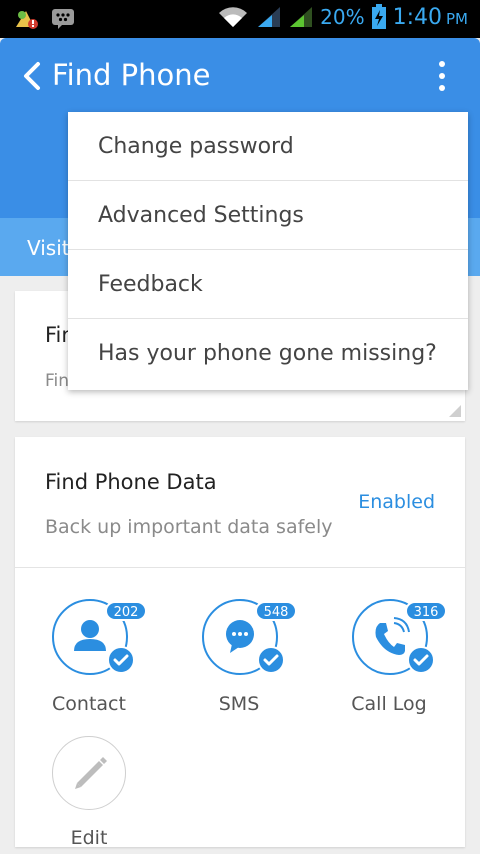  Describe the element at coordinates (126, 611) in the screenshot. I see `contact-count-badge: 202` at that location.